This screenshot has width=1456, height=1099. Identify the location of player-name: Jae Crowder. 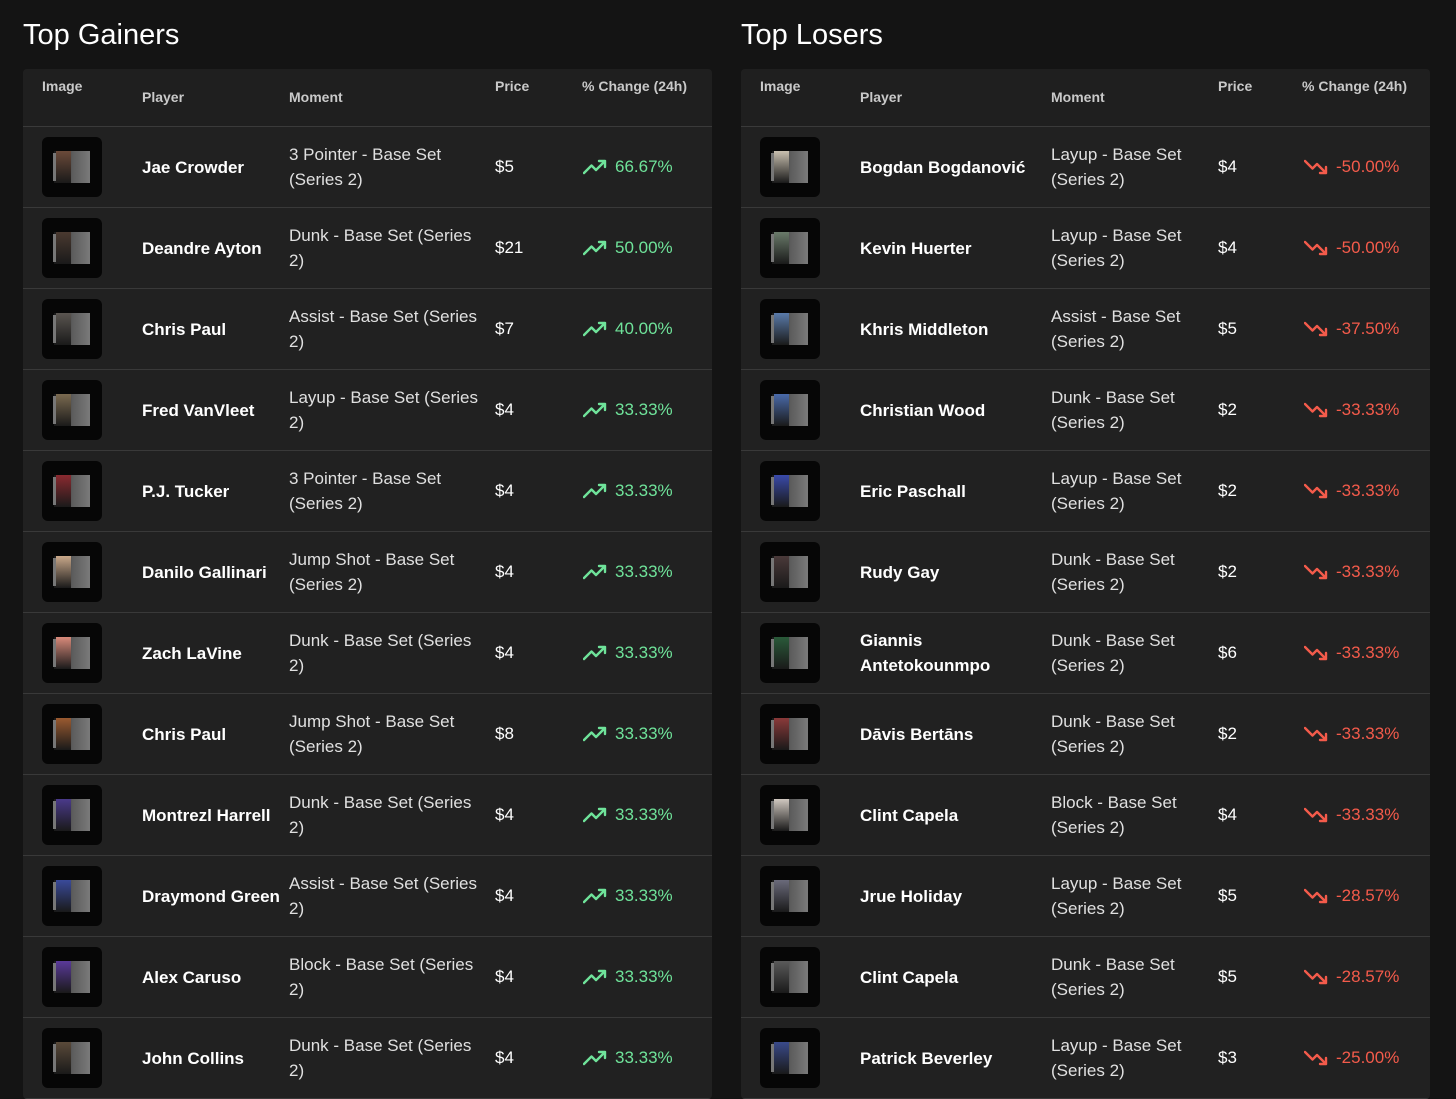
(212, 167).